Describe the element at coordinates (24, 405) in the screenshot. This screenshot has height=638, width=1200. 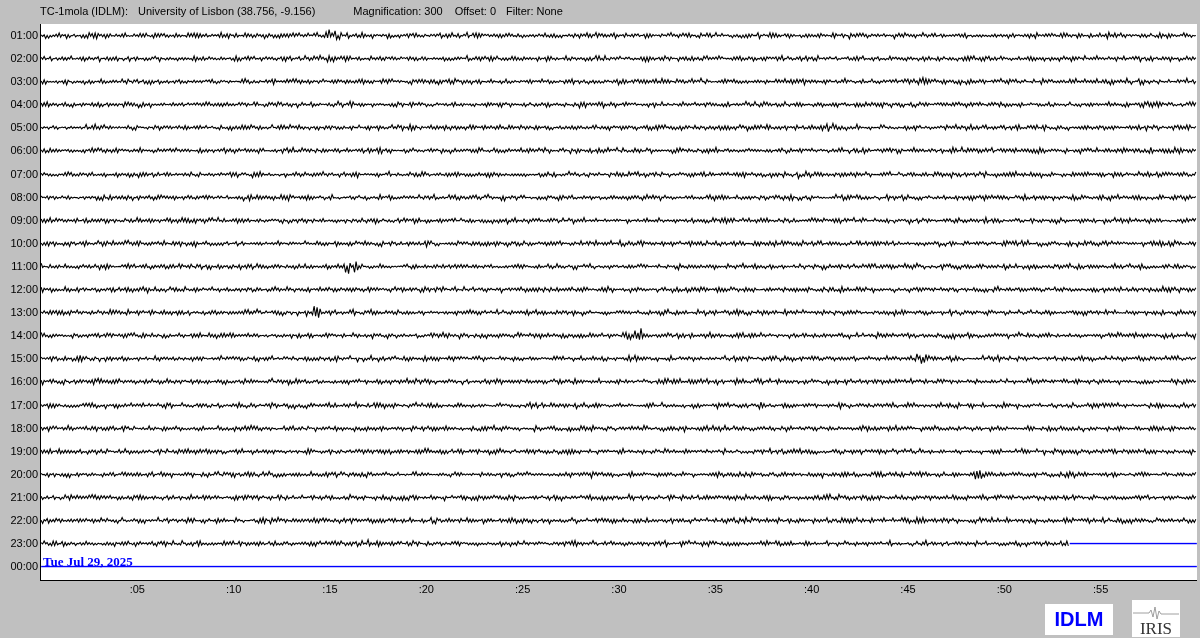
I see `time-label: 17:00` at that location.